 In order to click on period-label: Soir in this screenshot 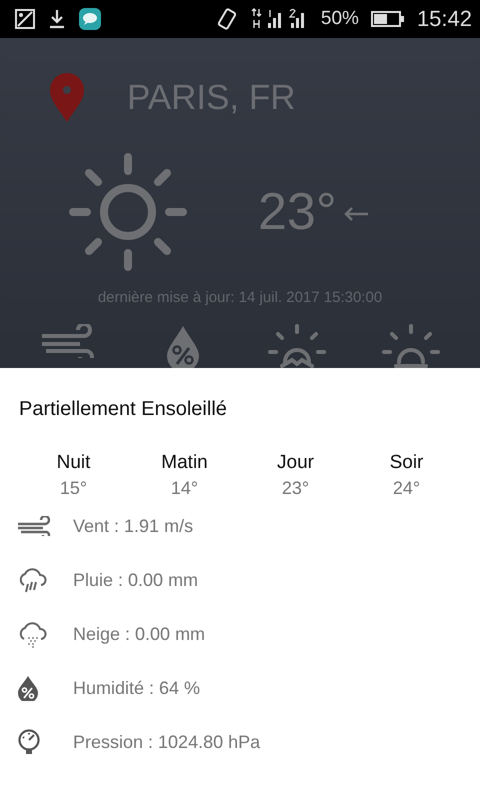, I will do `click(407, 463)`.